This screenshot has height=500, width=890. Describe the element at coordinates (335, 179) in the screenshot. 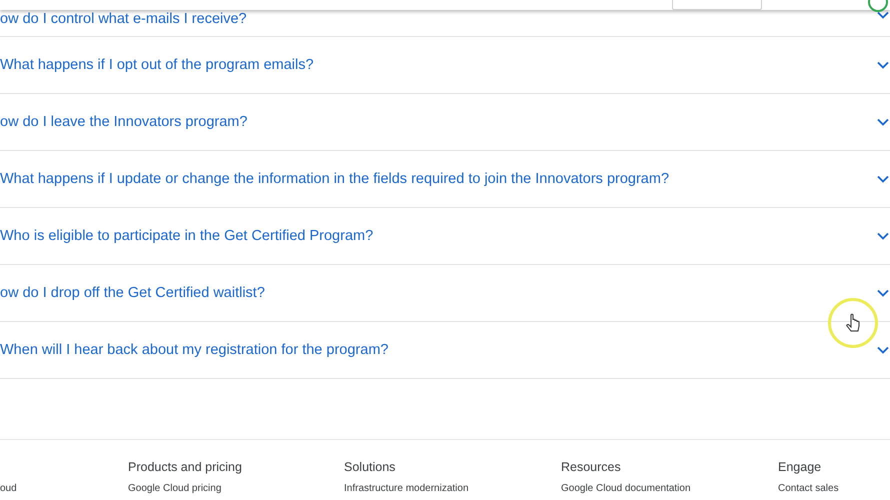

I see `faq-question: What happens if I update or change the information in the fields required to join the Innovators program?` at that location.